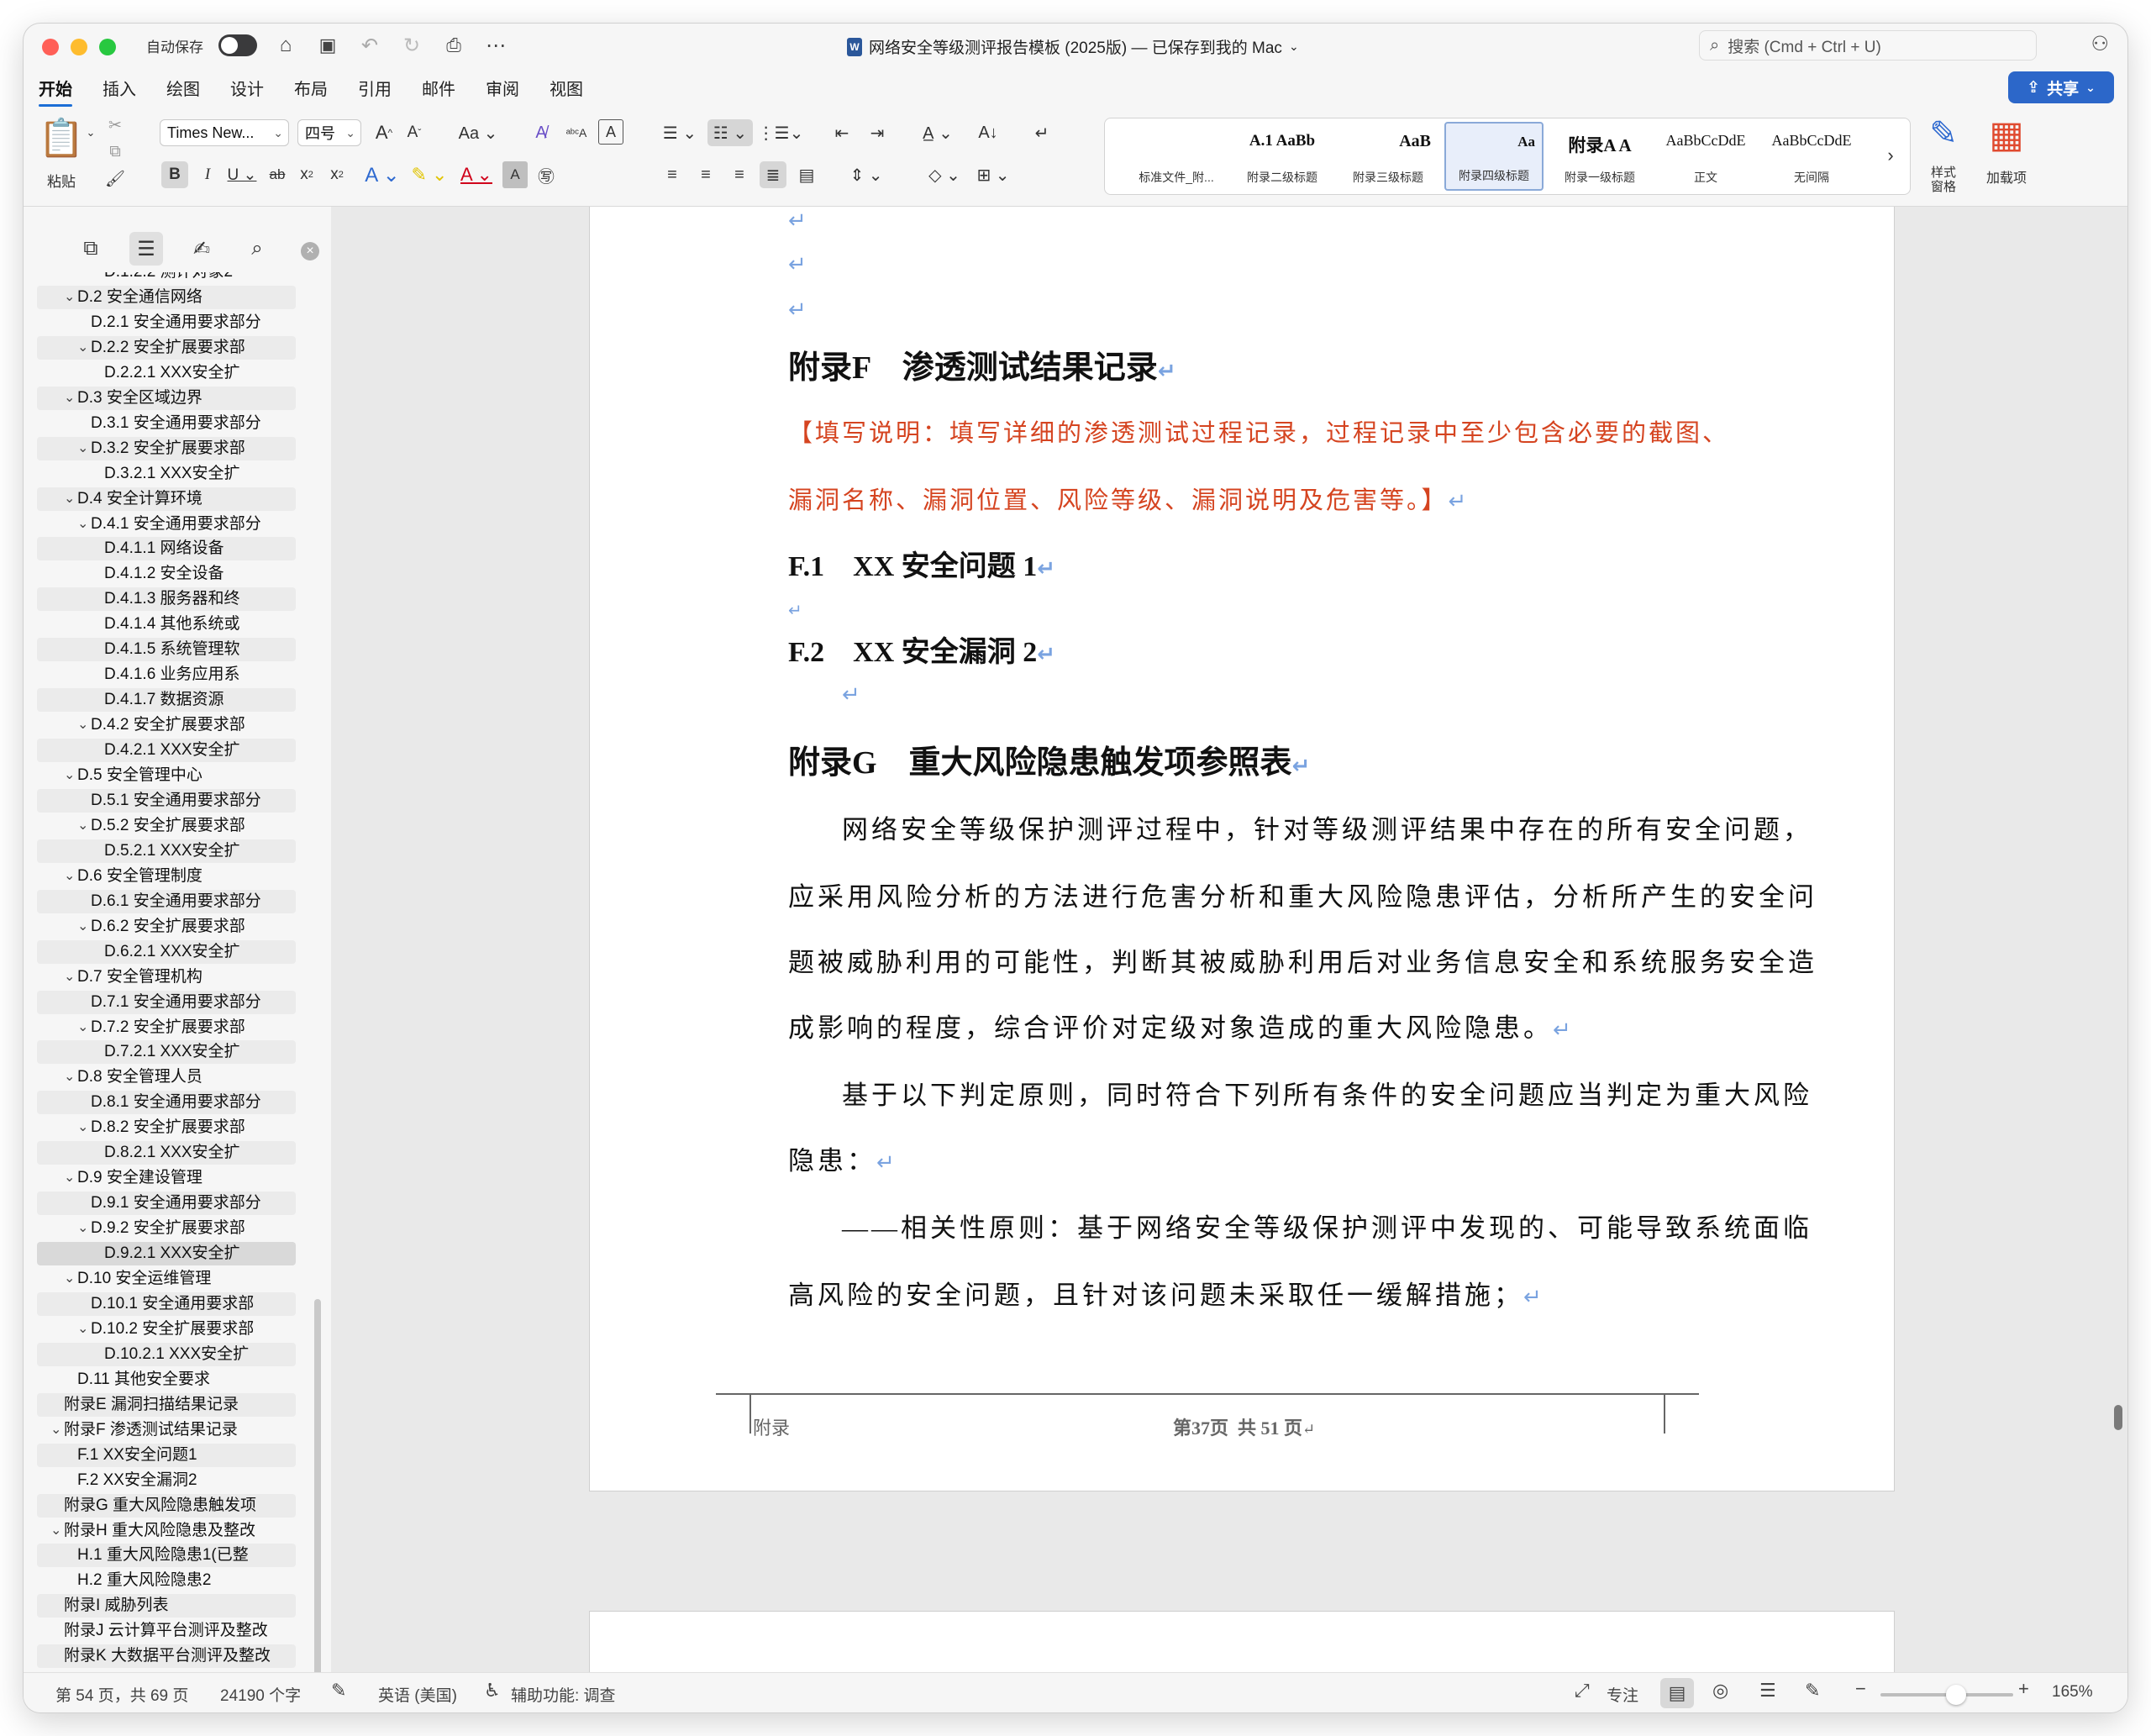 The width and height of the screenshot is (2151, 1736). Describe the element at coordinates (257, 249) in the screenshot. I see `search-icon: ⌕` at that location.